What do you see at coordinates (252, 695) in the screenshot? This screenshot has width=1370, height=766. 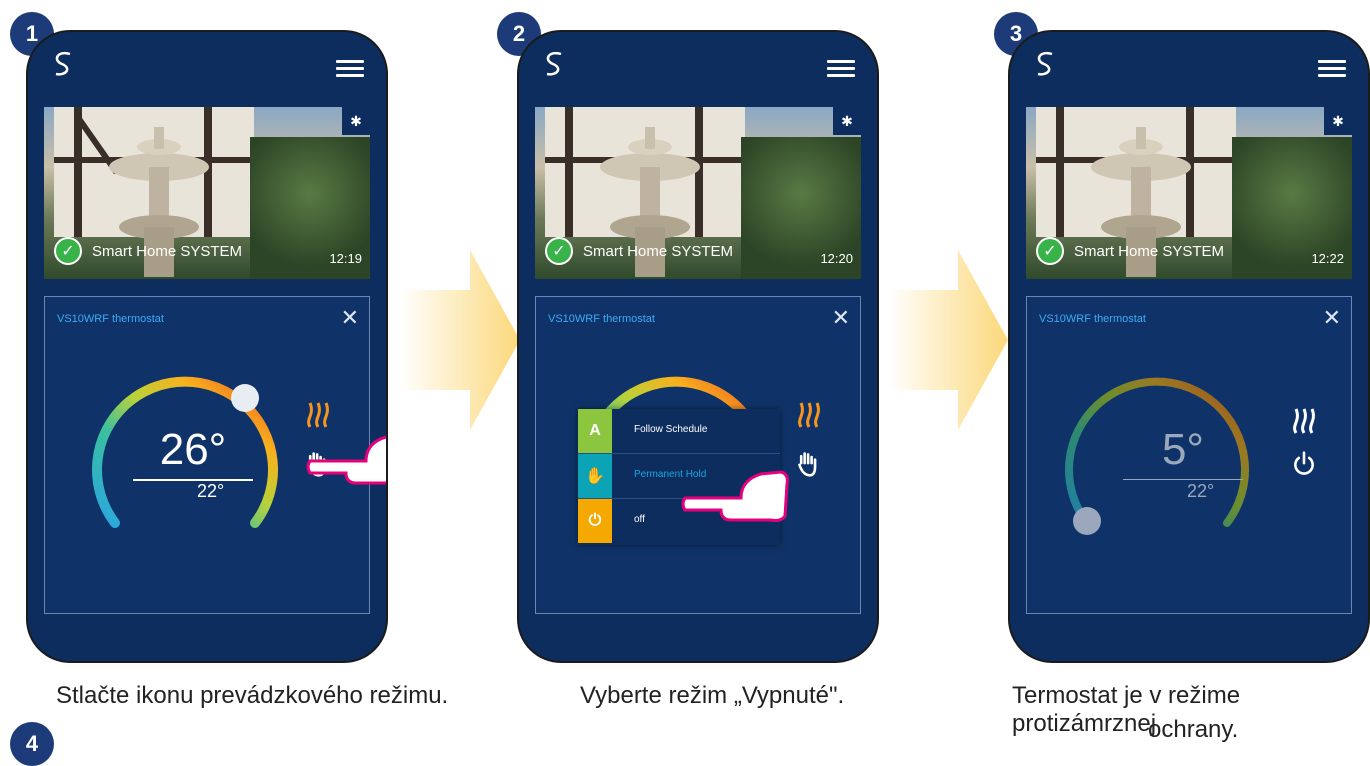 I see `step-1-caption: Stlačte ikonu prevádzkového režimu.` at bounding box center [252, 695].